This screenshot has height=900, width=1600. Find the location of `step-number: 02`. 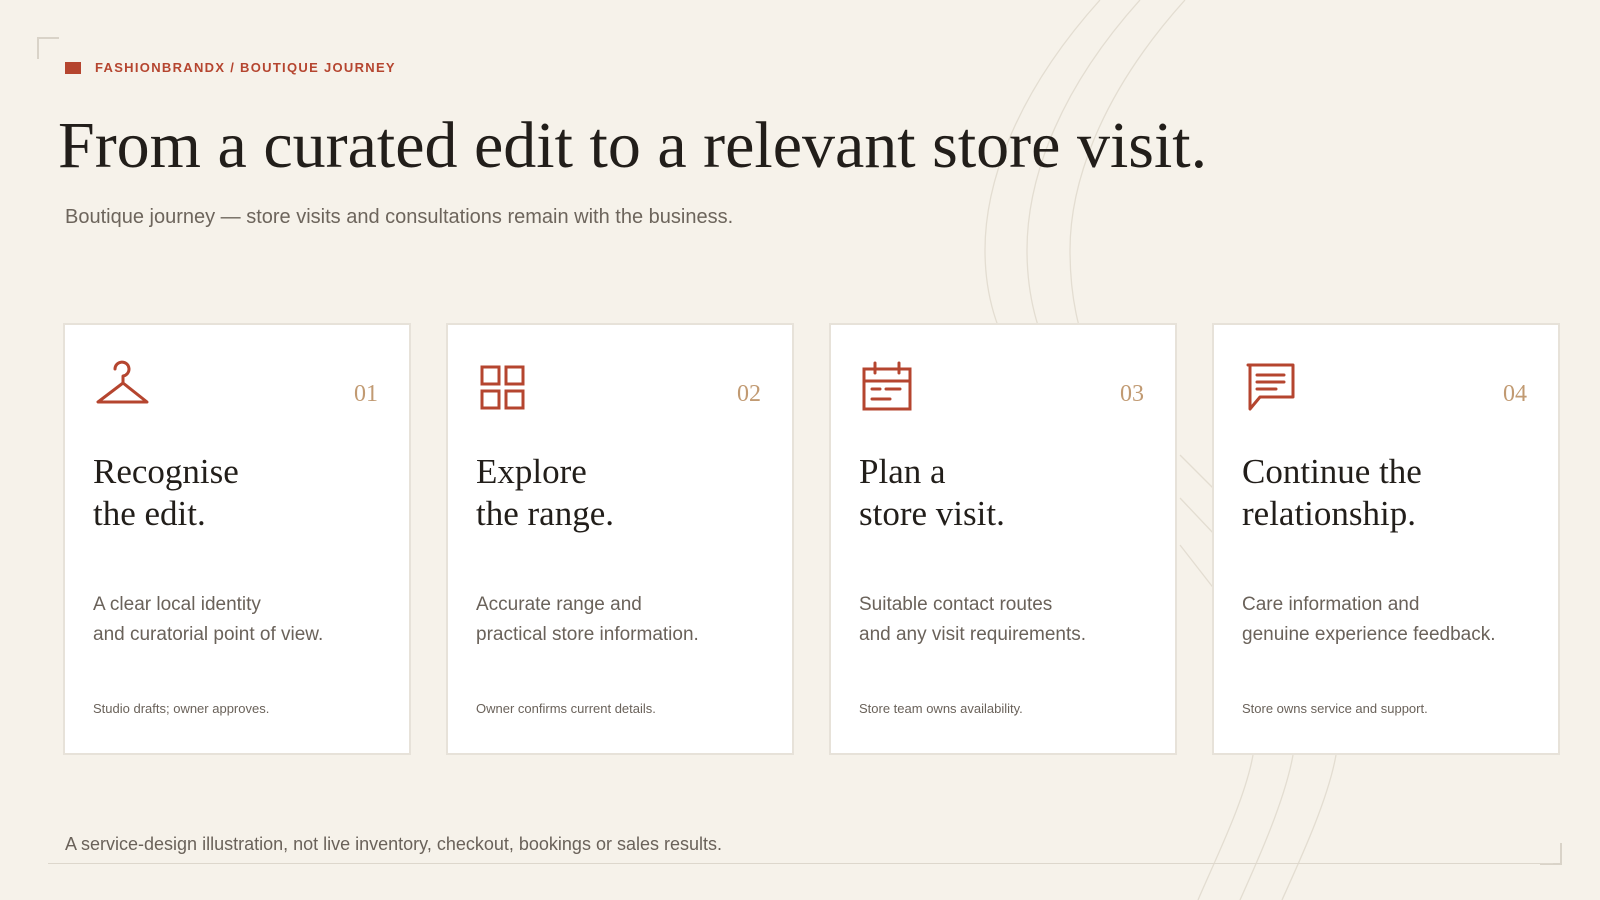

step-number: 02 is located at coordinates (749, 394).